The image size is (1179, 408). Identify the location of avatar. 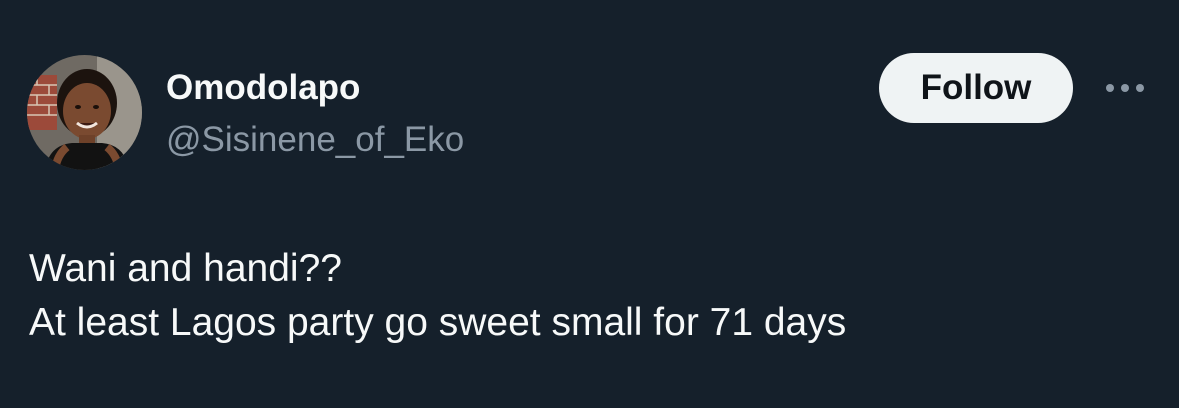
(84, 112).